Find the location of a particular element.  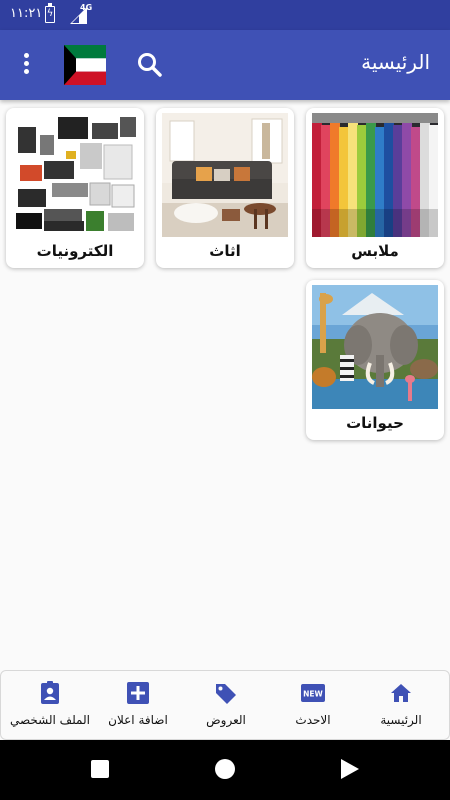

bottom-nav: الرئيسية NEW الاحدث العروض اضافة اعلان ا is located at coordinates (225, 705).